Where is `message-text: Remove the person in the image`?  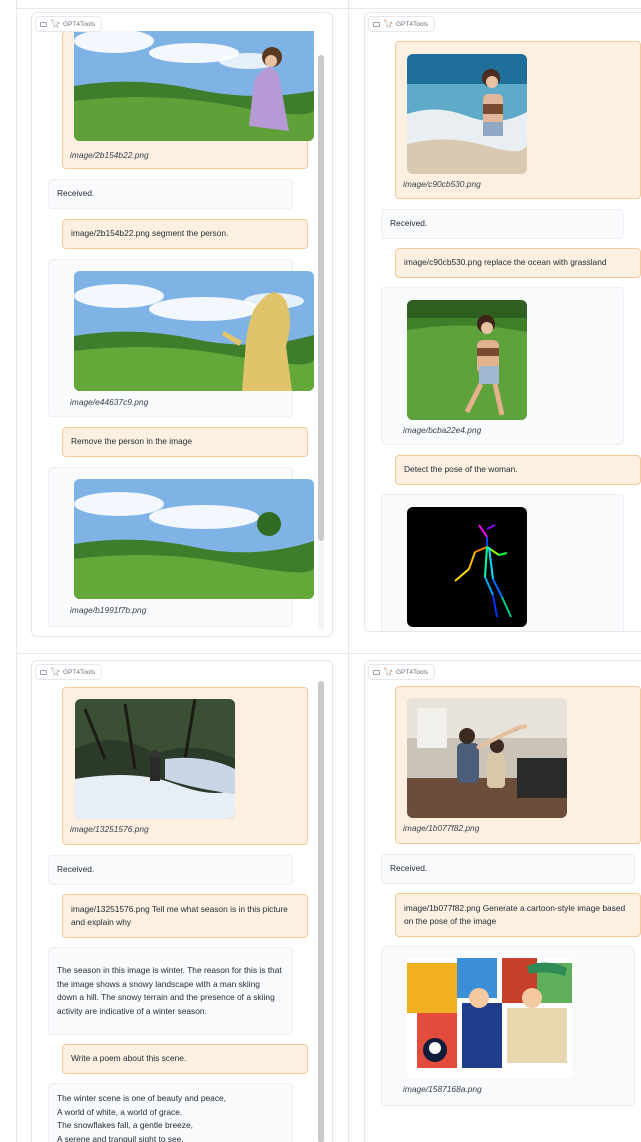
message-text: Remove the person in the image is located at coordinates (132, 441).